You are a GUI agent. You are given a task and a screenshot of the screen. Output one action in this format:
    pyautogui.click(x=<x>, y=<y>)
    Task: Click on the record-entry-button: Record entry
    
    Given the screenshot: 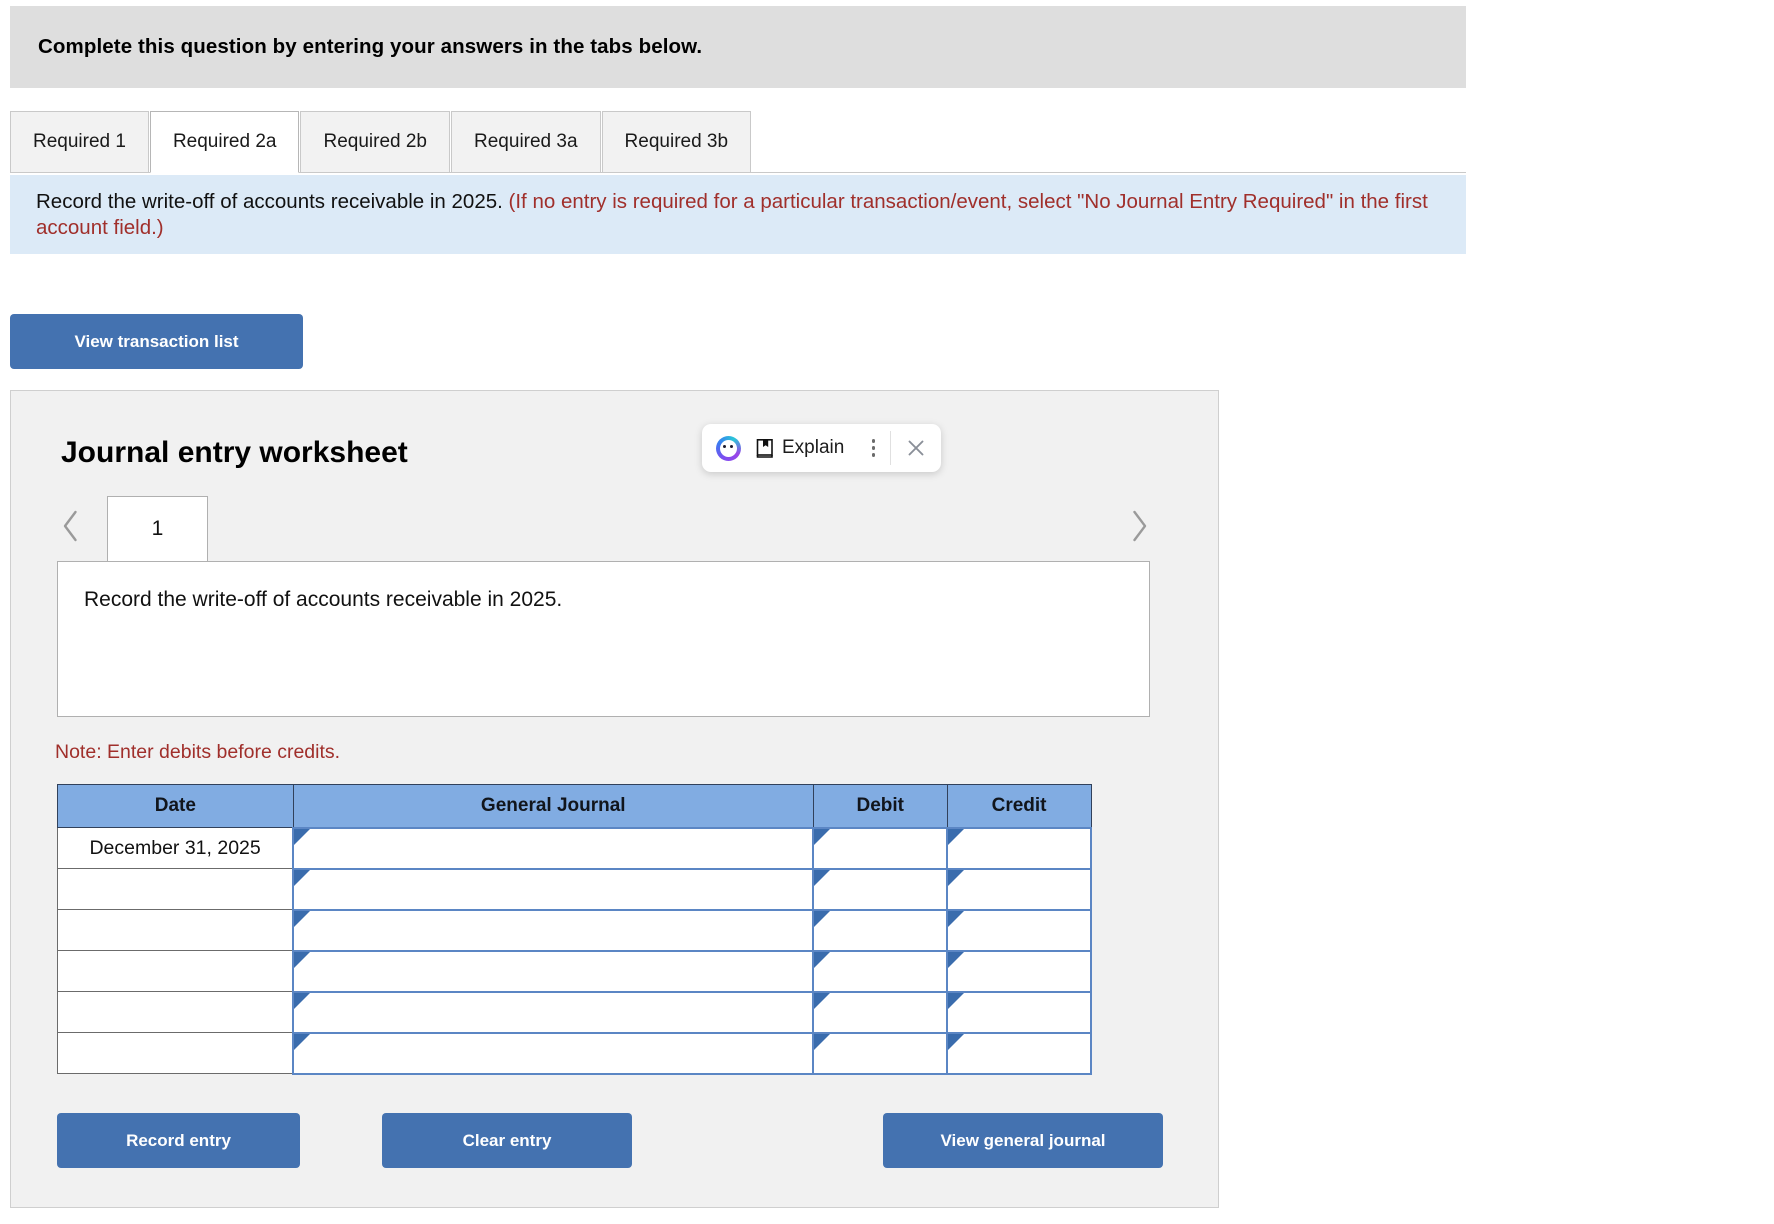 What is the action you would take?
    pyautogui.click(x=178, y=1140)
    